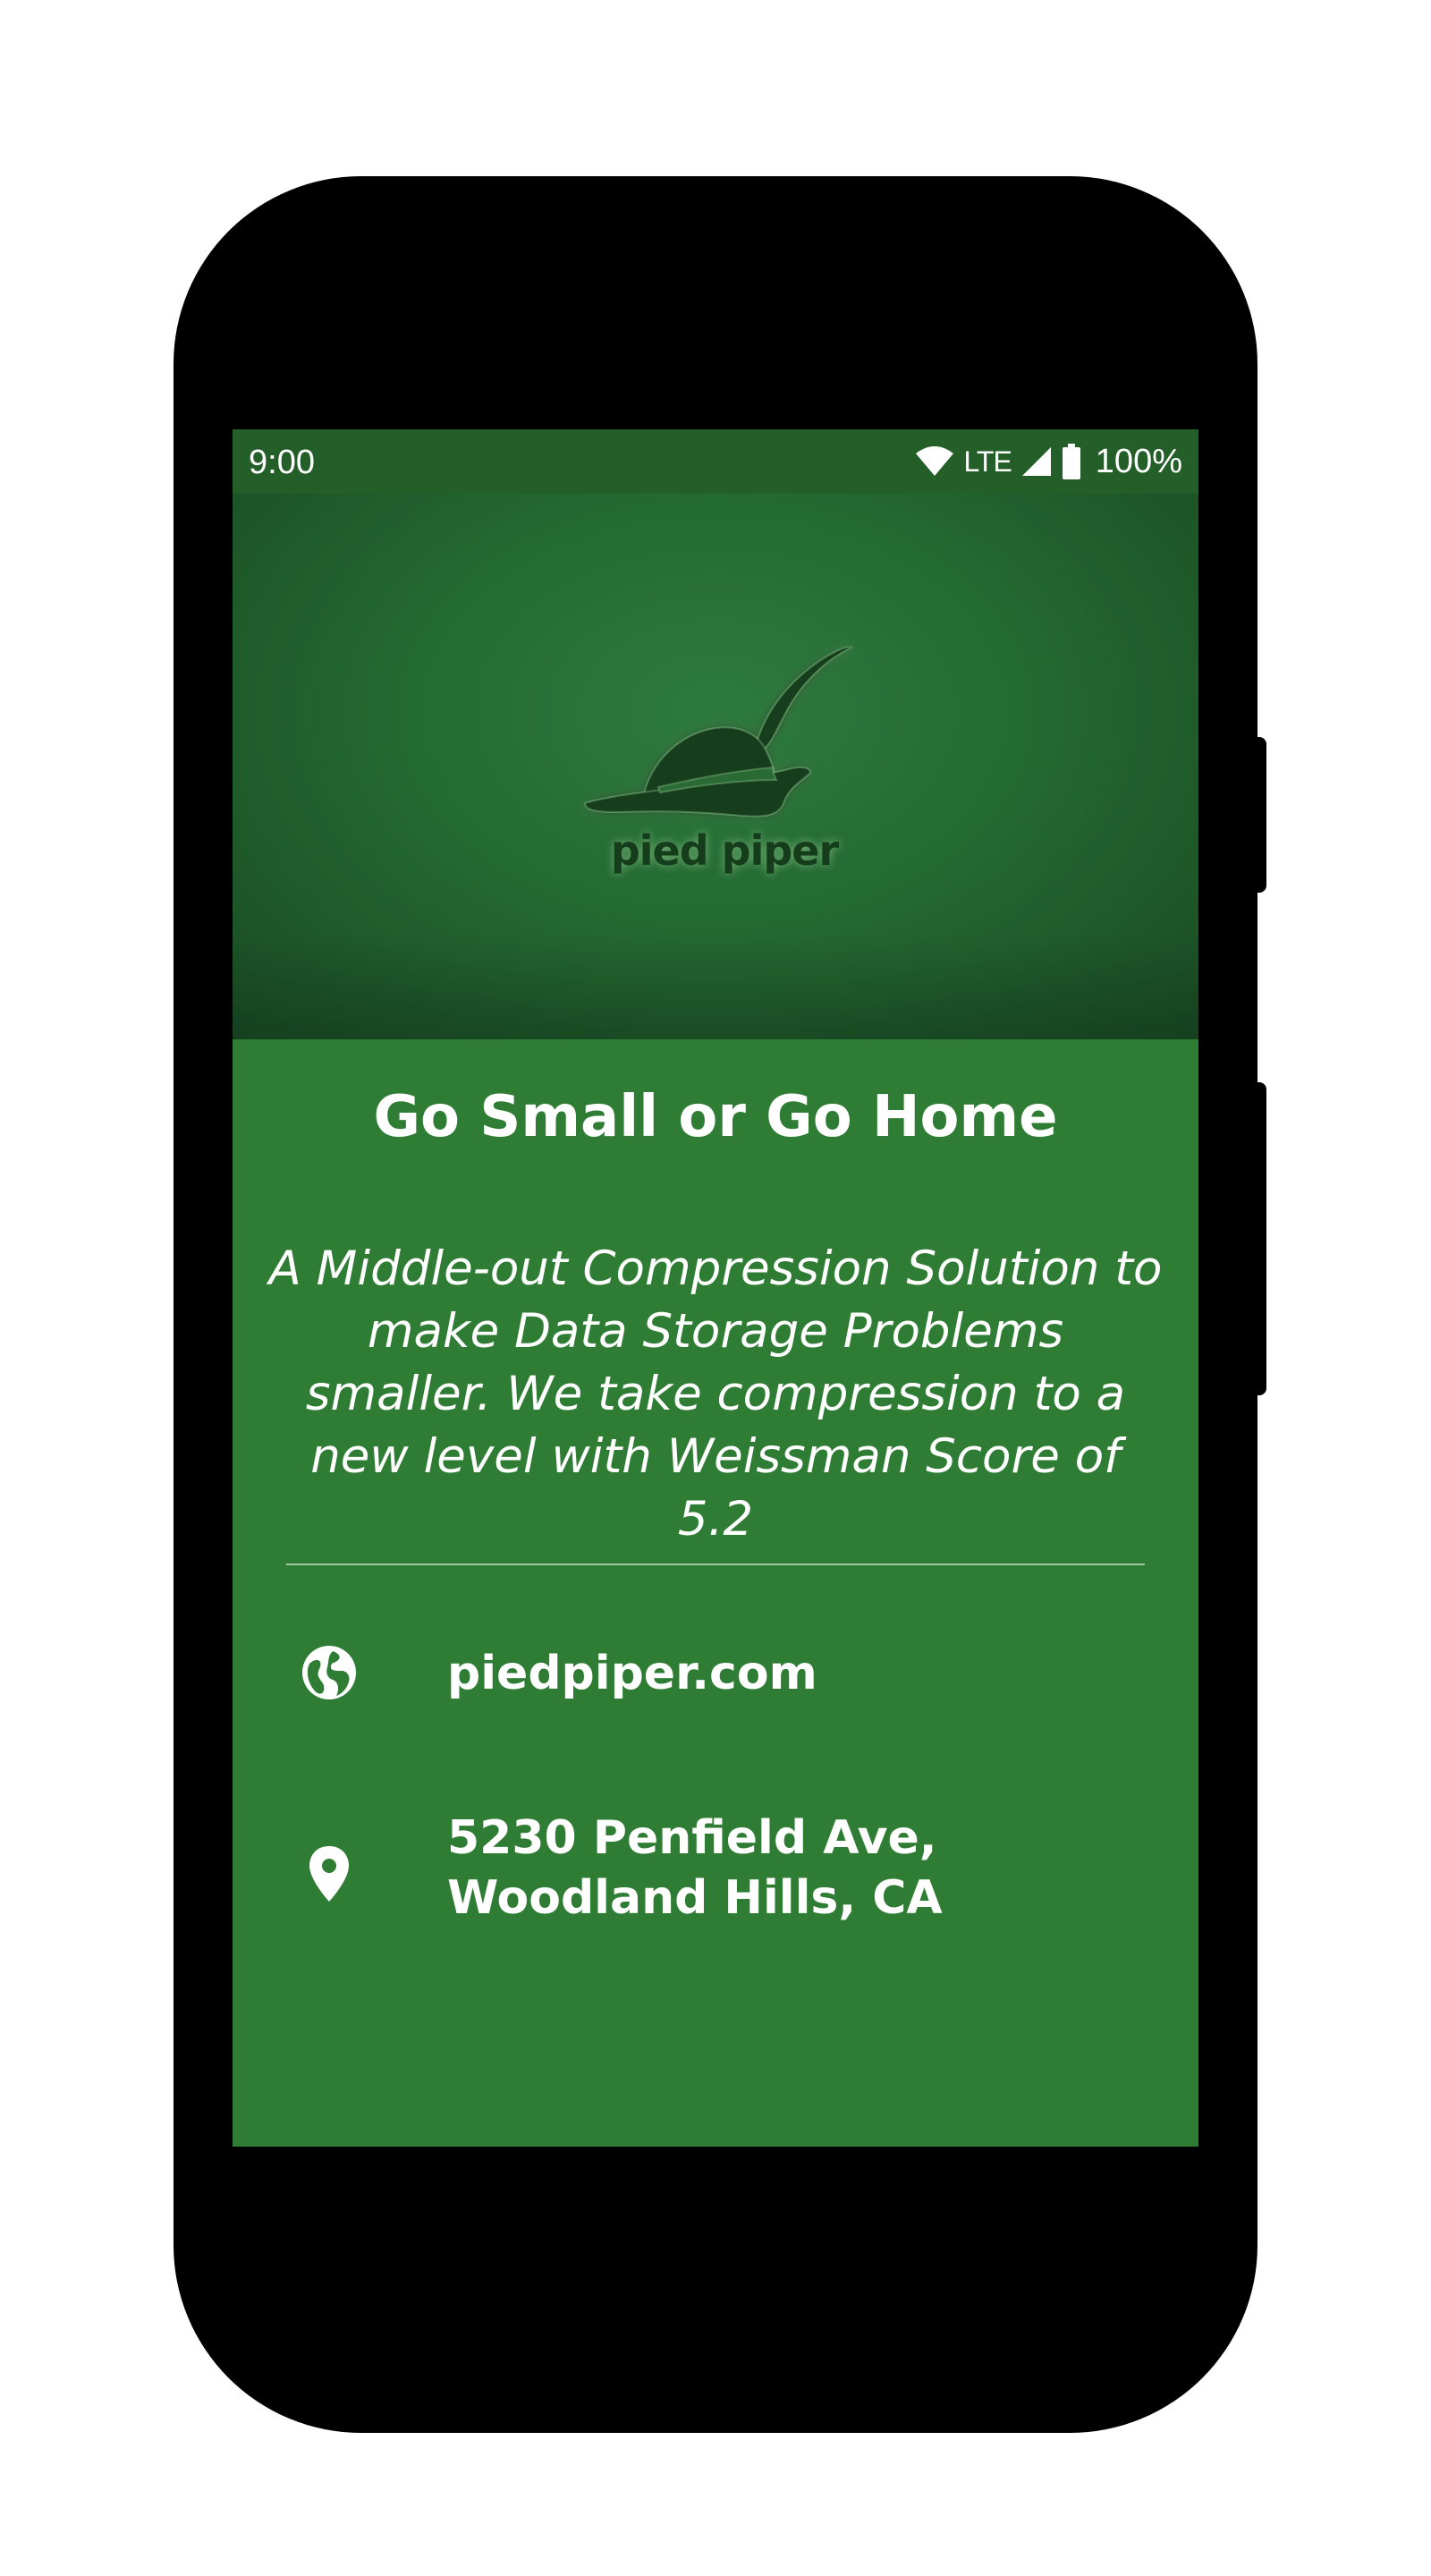  What do you see at coordinates (725, 850) in the screenshot?
I see `logo-wordmark: pied piper` at bounding box center [725, 850].